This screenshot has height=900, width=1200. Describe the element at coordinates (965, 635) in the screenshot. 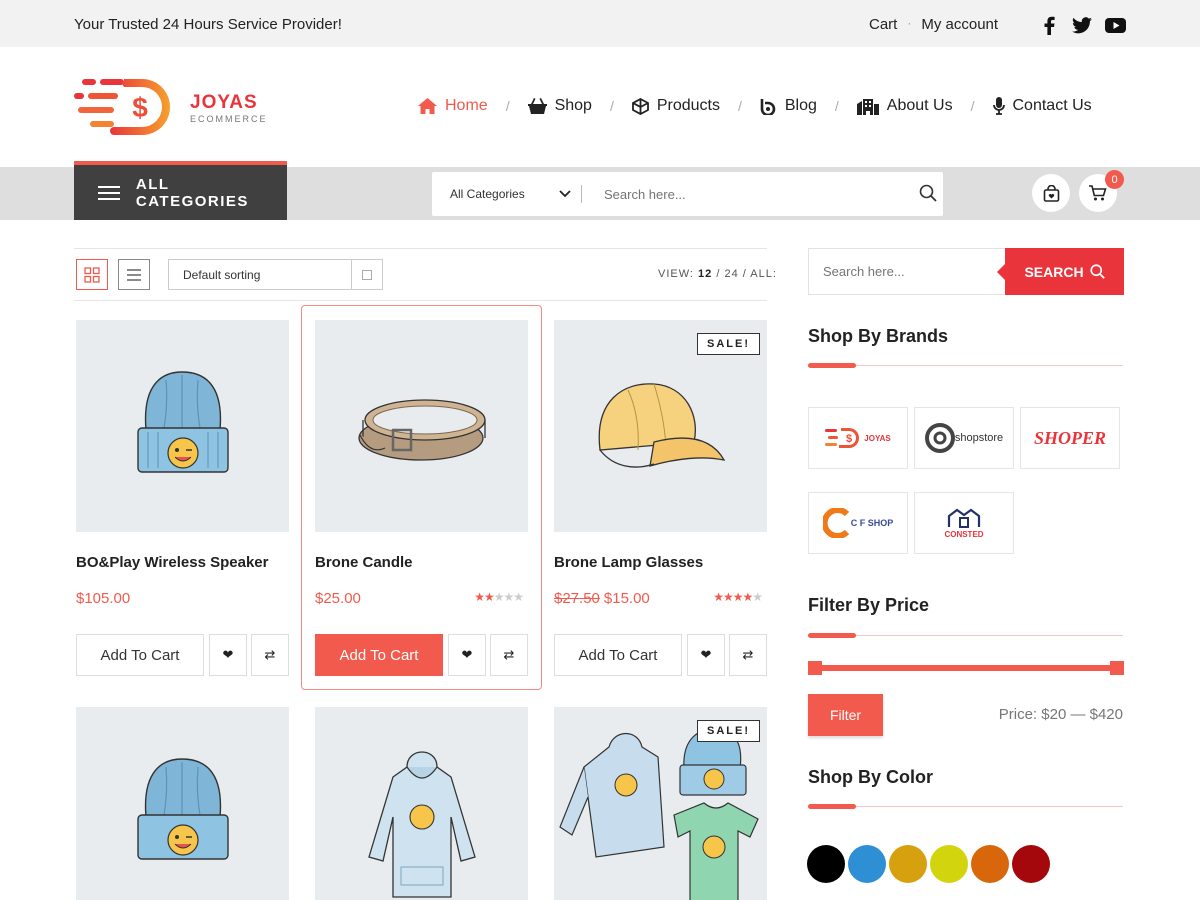

I see `price-title-underline` at that location.